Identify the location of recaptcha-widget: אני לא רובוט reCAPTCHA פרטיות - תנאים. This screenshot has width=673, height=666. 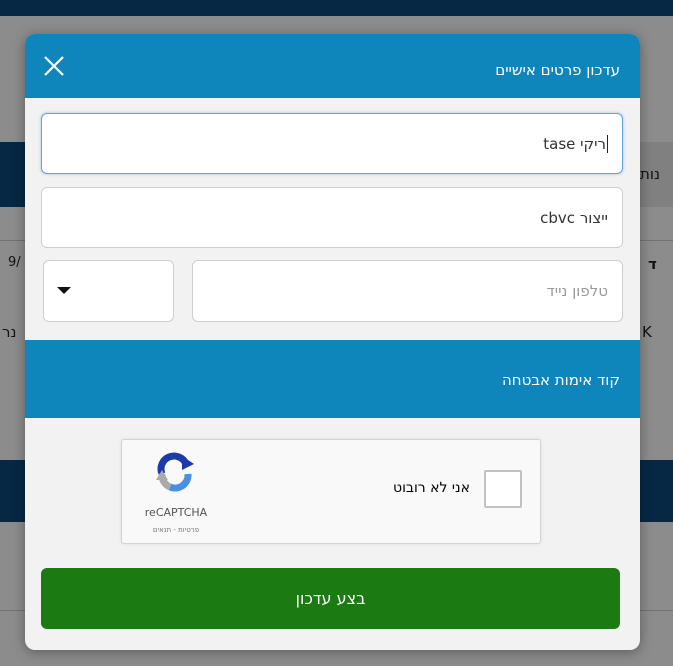
(331, 491).